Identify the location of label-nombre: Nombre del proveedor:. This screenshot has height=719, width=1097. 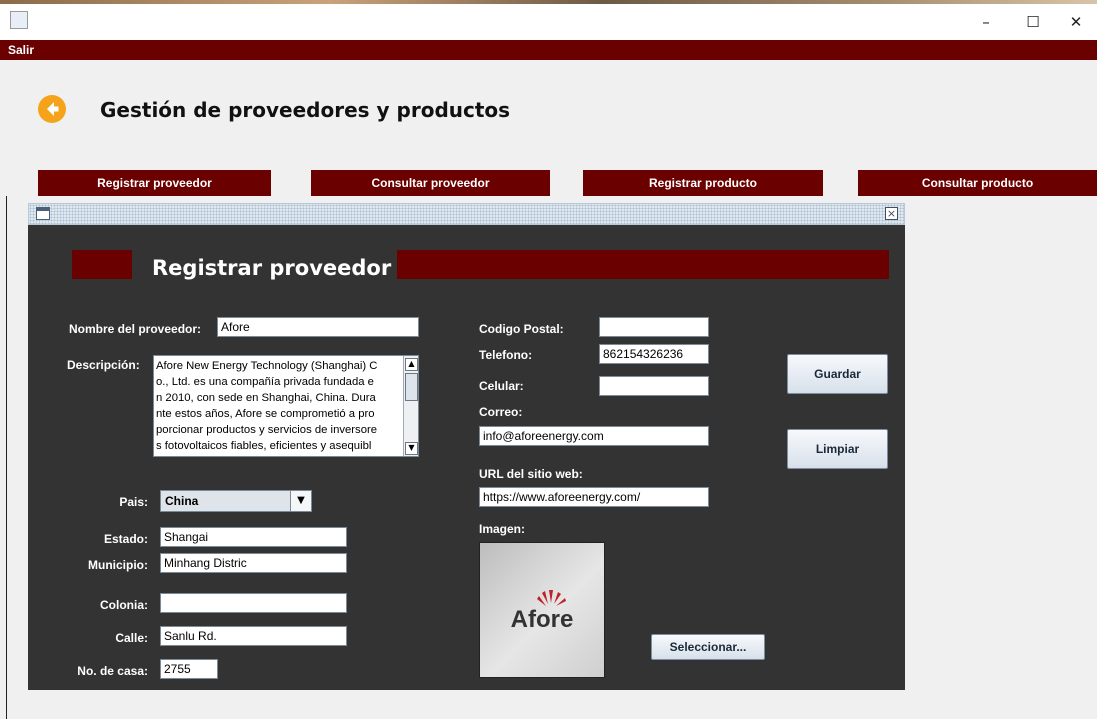
(135, 329).